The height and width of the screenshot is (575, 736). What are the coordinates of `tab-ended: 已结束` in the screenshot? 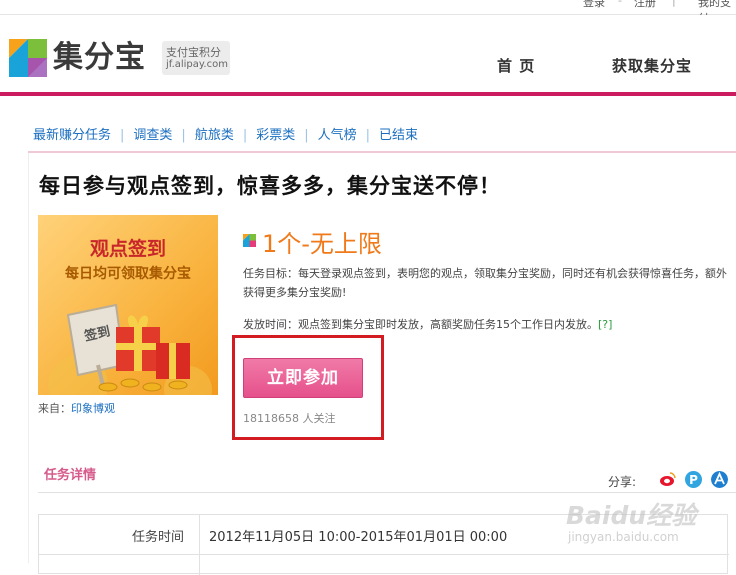 It's located at (398, 135).